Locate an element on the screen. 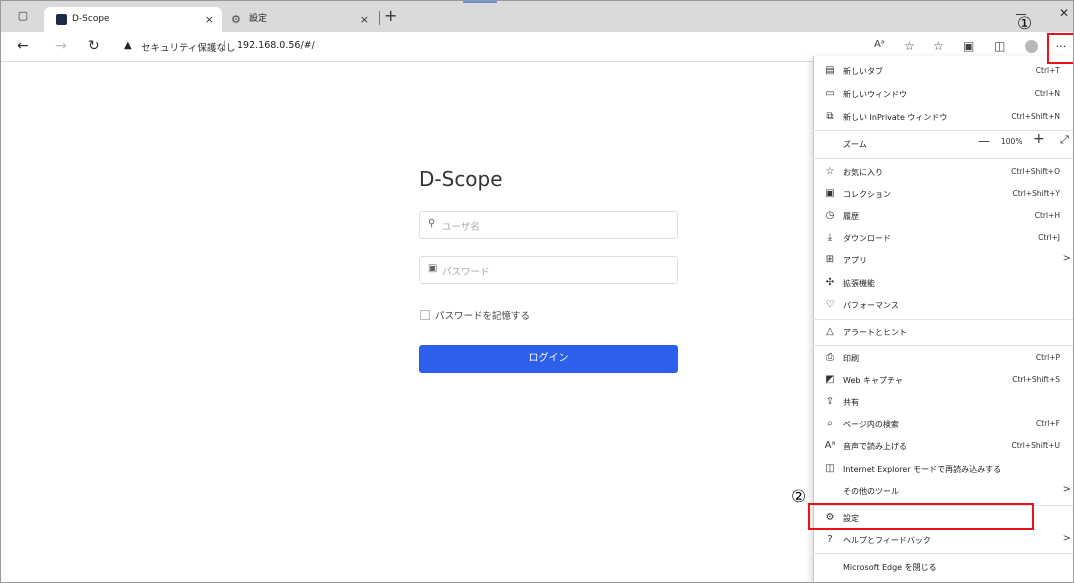 The image size is (1074, 583). menu-item-label: Internet Explorer モードで再読み込みする is located at coordinates (922, 469).